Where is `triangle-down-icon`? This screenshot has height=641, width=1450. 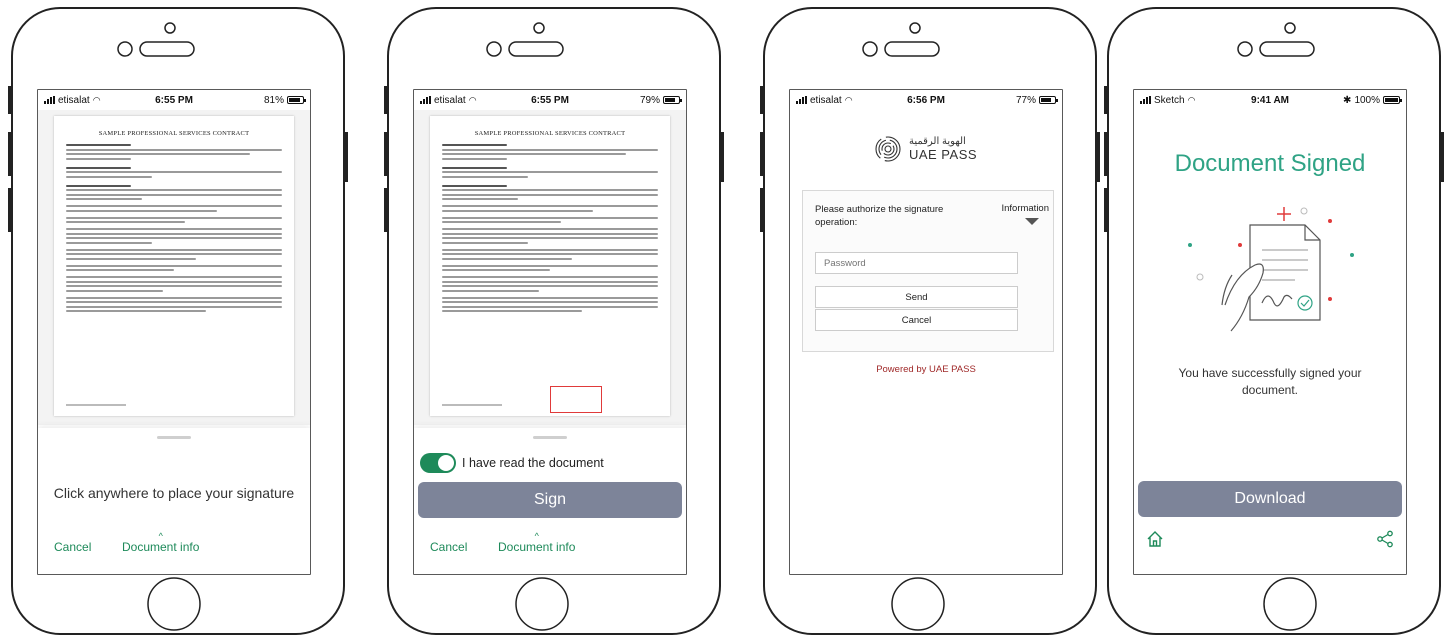 triangle-down-icon is located at coordinates (1032, 221).